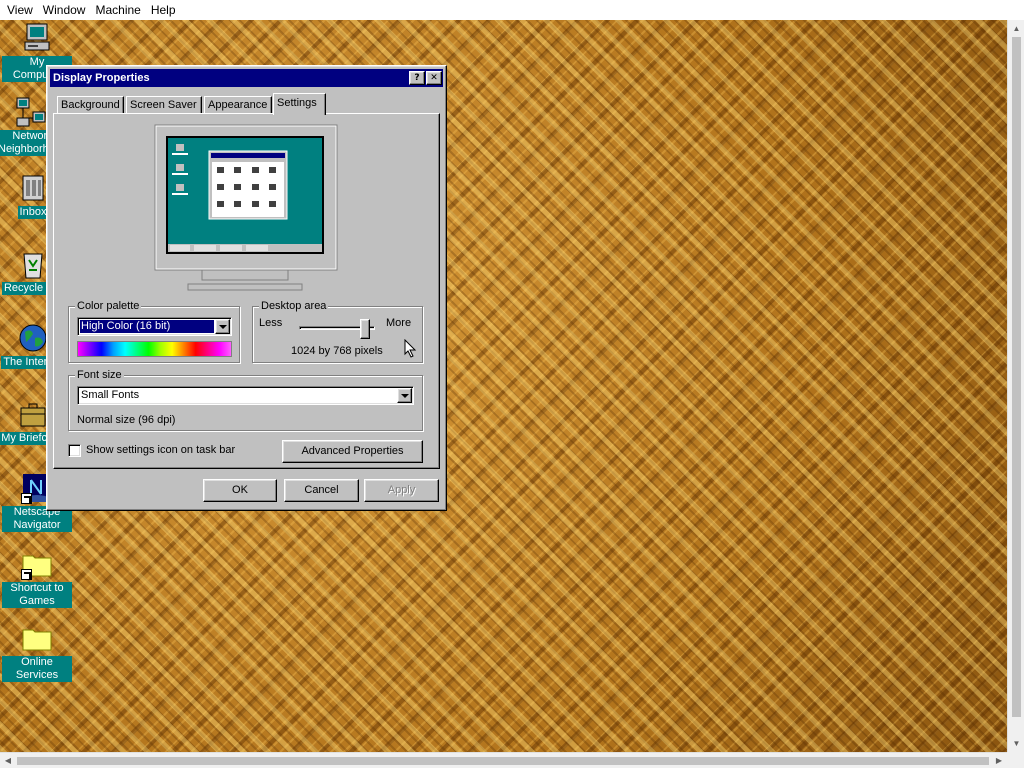 This screenshot has width=1024, height=769. What do you see at coordinates (1016, 743) in the screenshot?
I see `scroll-down-arrow-icon: ▼` at bounding box center [1016, 743].